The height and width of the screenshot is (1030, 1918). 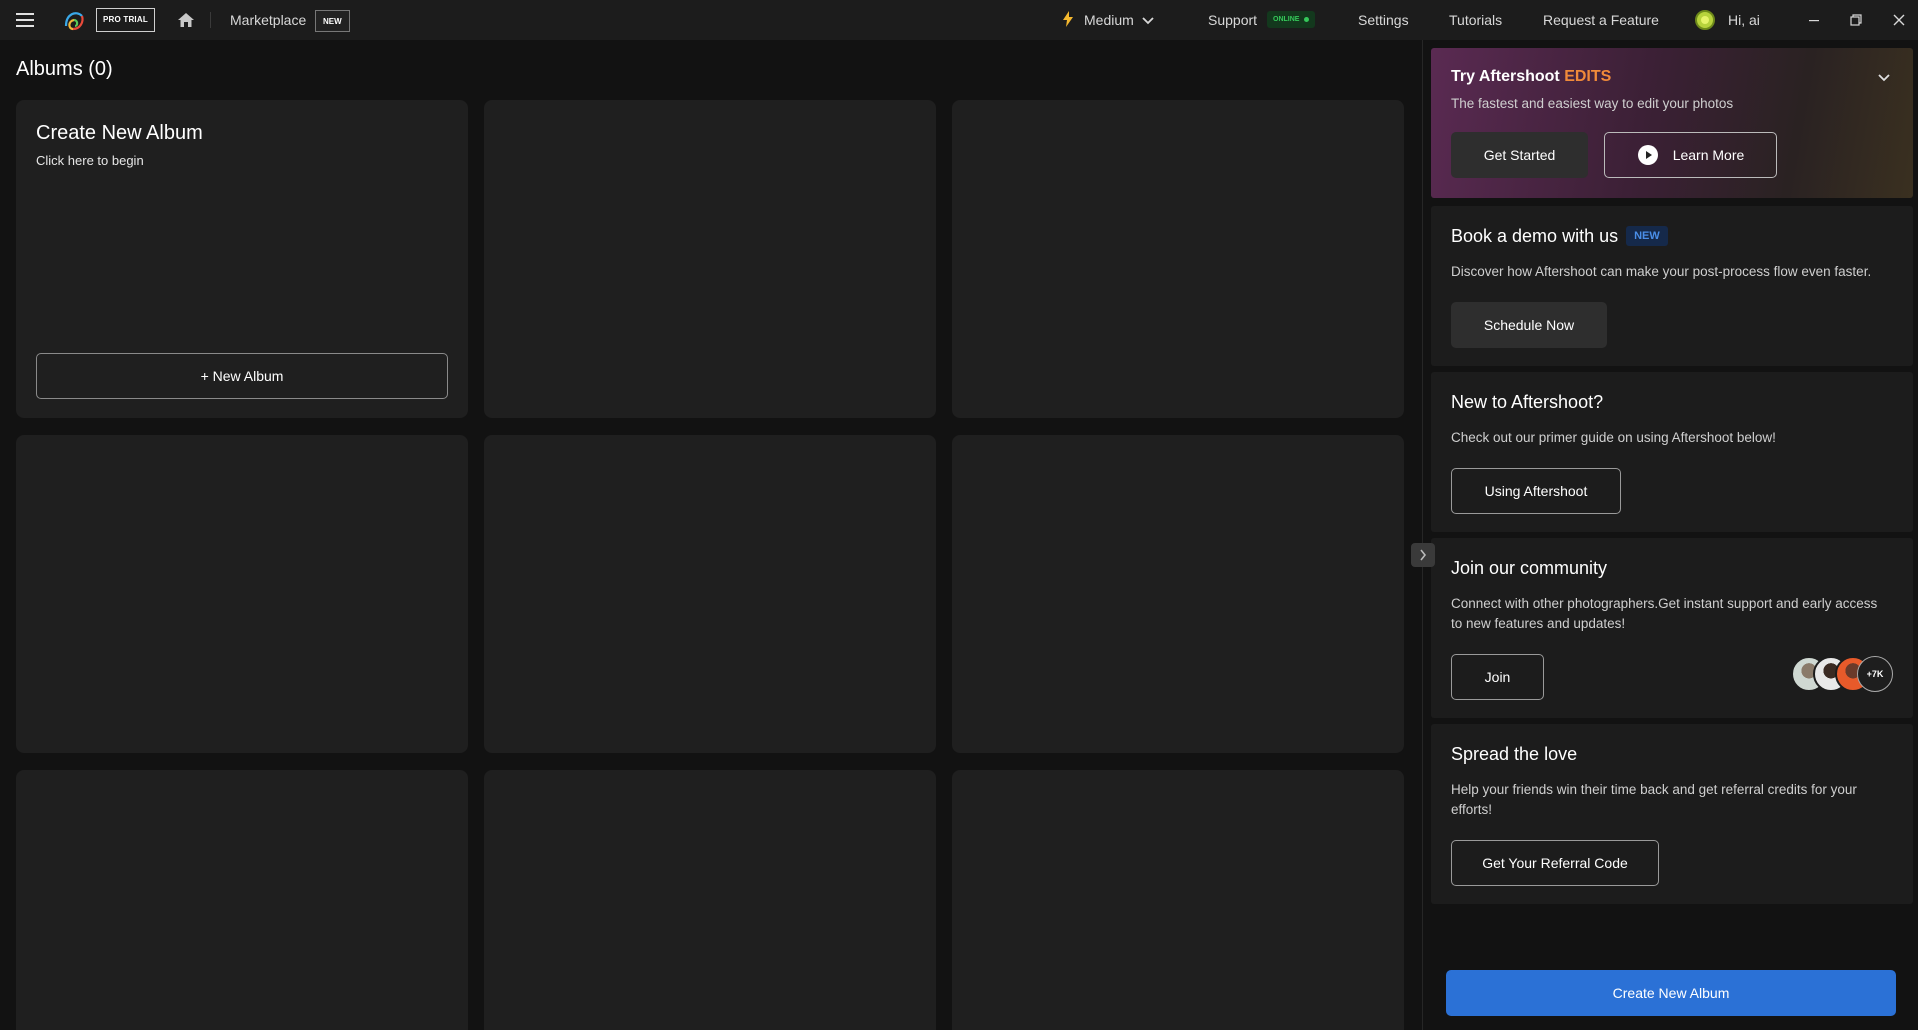 What do you see at coordinates (1148, 20) in the screenshot?
I see `chevron-down-icon` at bounding box center [1148, 20].